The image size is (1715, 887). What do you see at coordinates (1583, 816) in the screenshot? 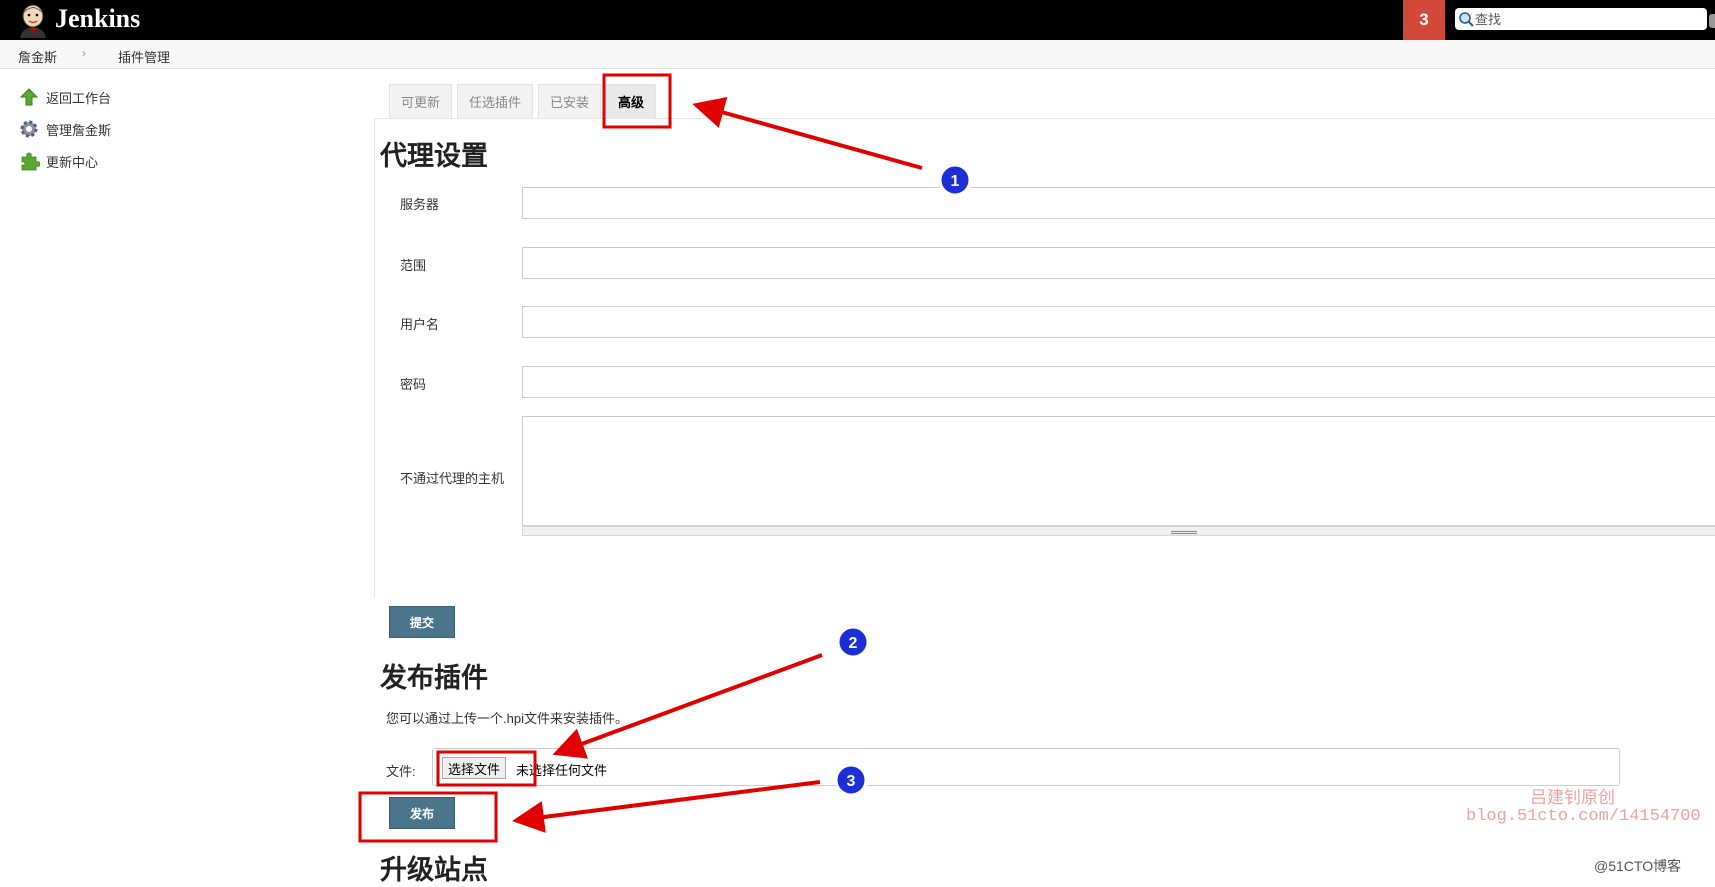
I see `watermark-url: blog.51cto.com/14154700` at bounding box center [1583, 816].